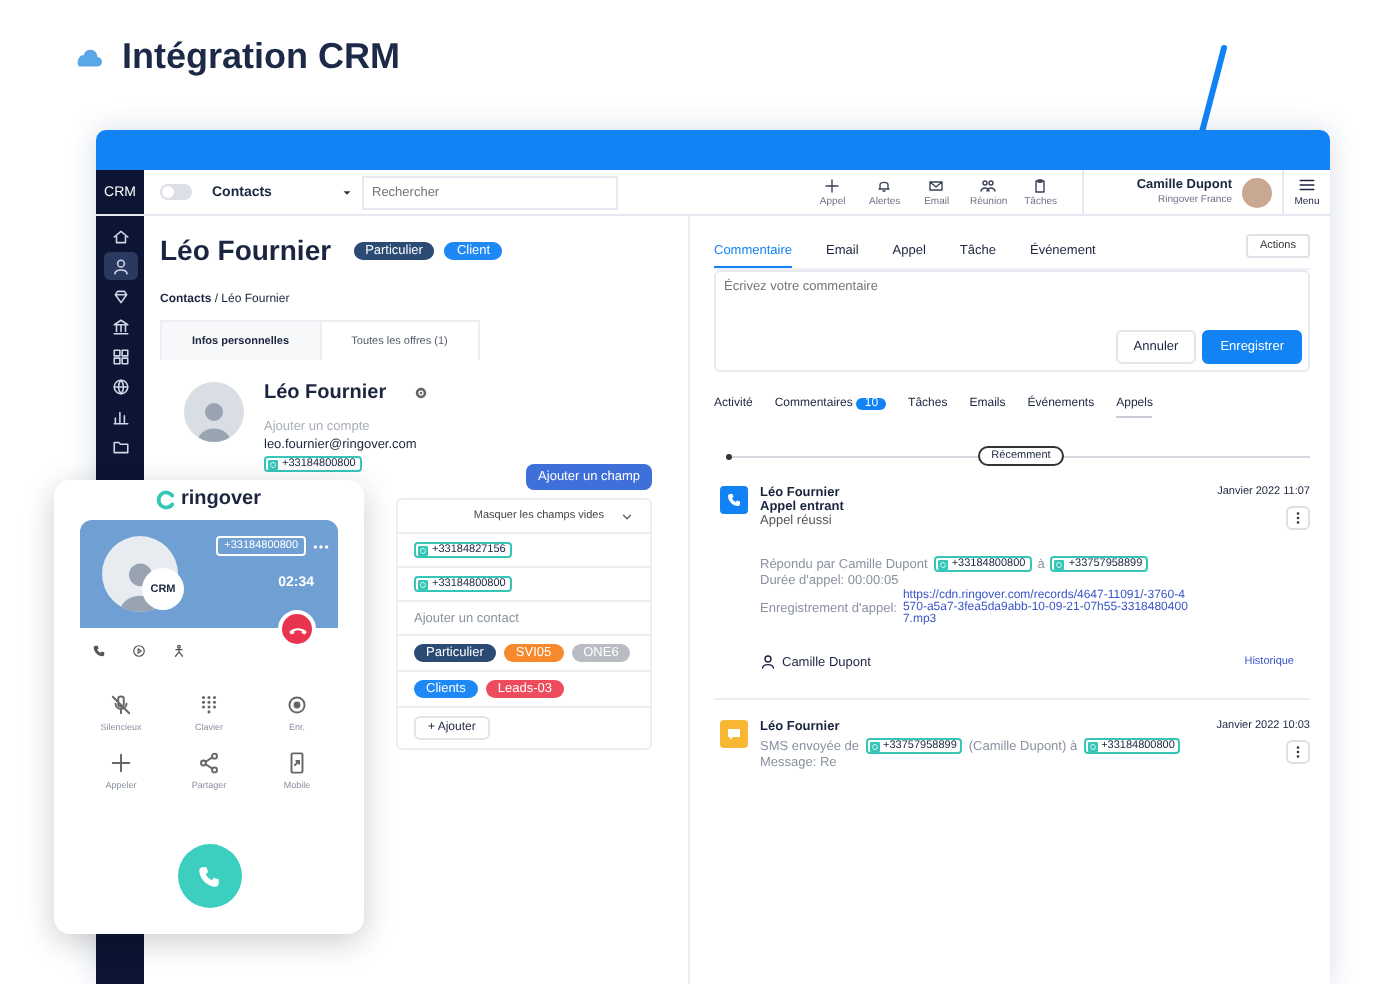 The image size is (1380, 984). Describe the element at coordinates (261, 57) in the screenshot. I see `page-title: Intégration CRM` at that location.